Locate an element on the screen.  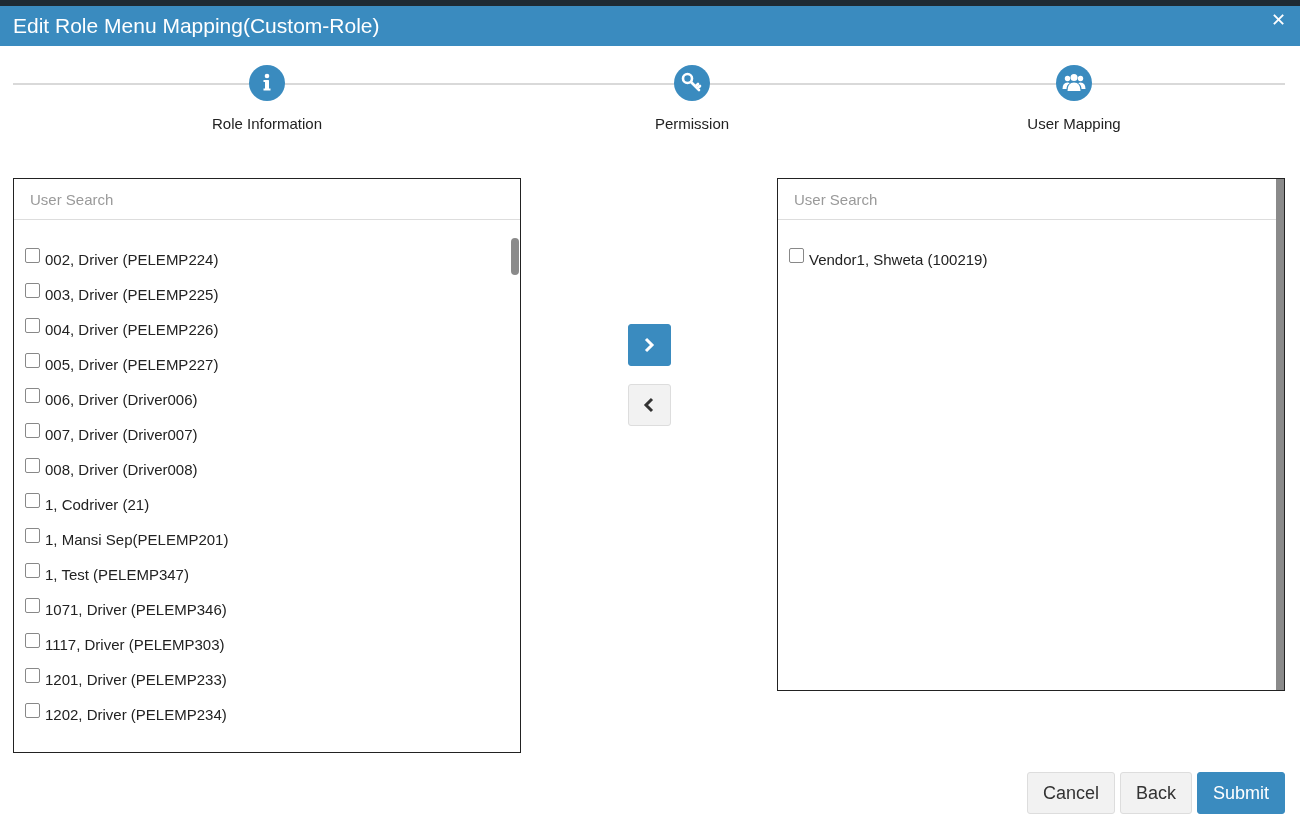
user-name: 1202, Driver (PELEMP234) is located at coordinates (136, 715).